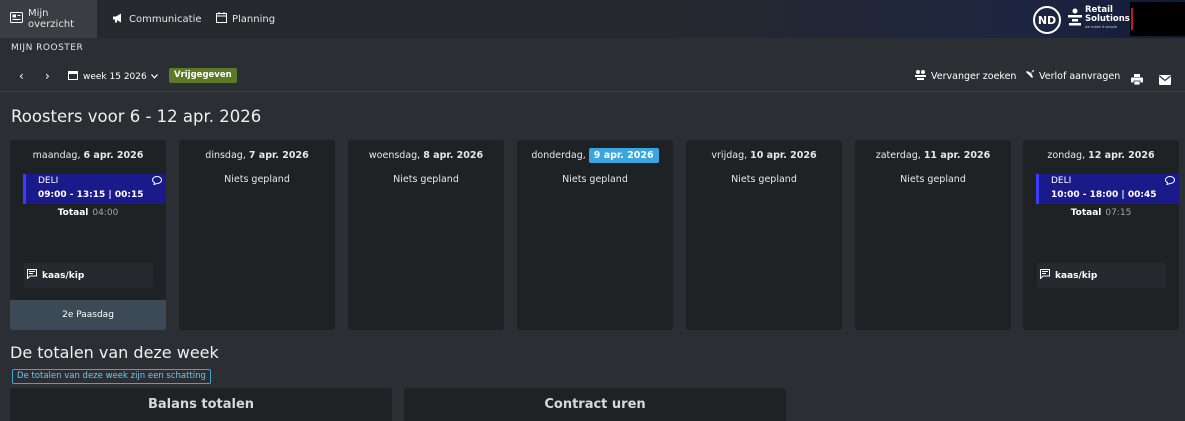 The width and height of the screenshot is (1185, 421). What do you see at coordinates (1080, 76) in the screenshot?
I see `verlof-aanvragen-label: Verlof aanvragen` at bounding box center [1080, 76].